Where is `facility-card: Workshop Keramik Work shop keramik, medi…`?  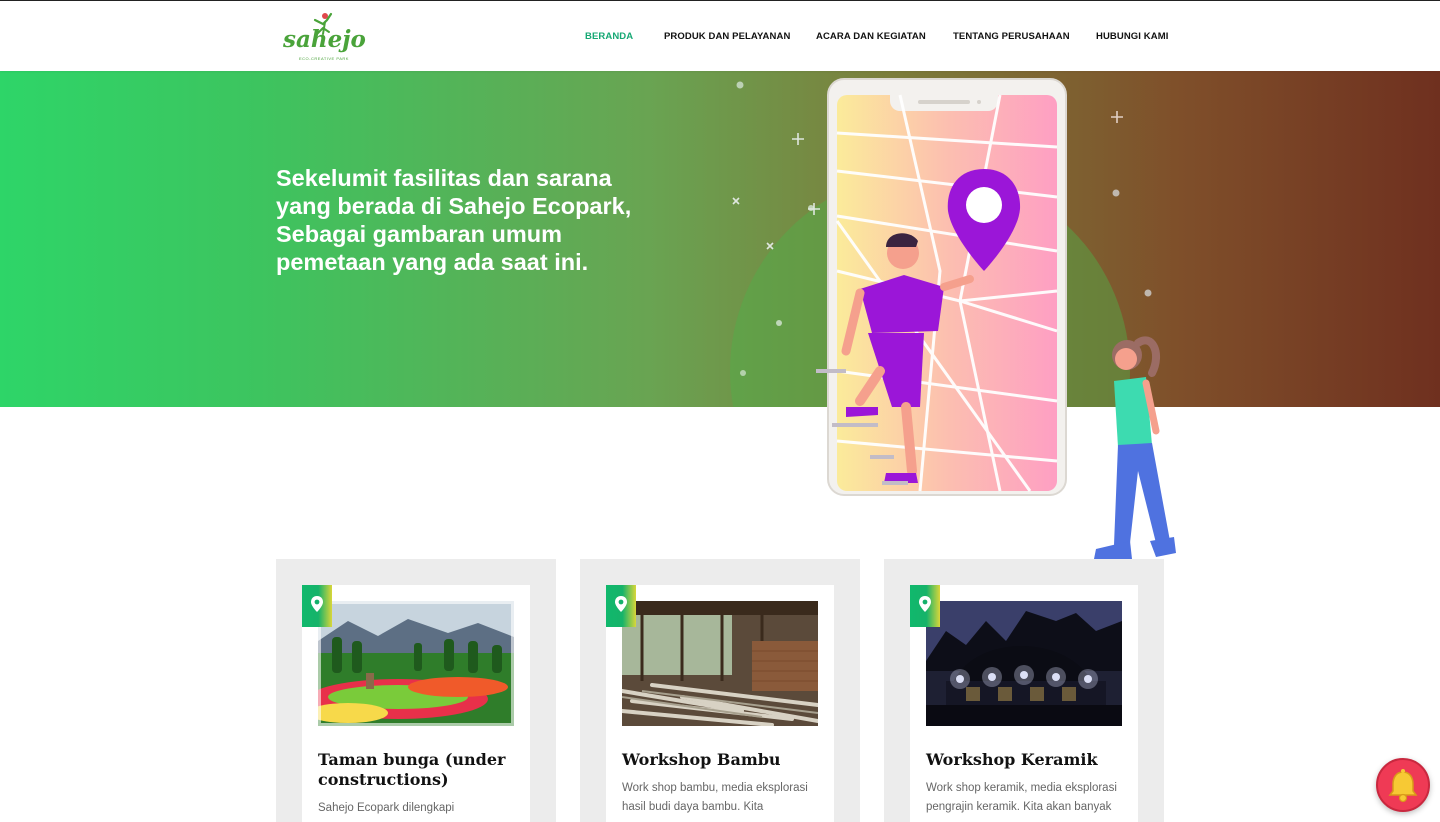 facility-card: Workshop Keramik Work shop keramik, medi… is located at coordinates (1024, 690).